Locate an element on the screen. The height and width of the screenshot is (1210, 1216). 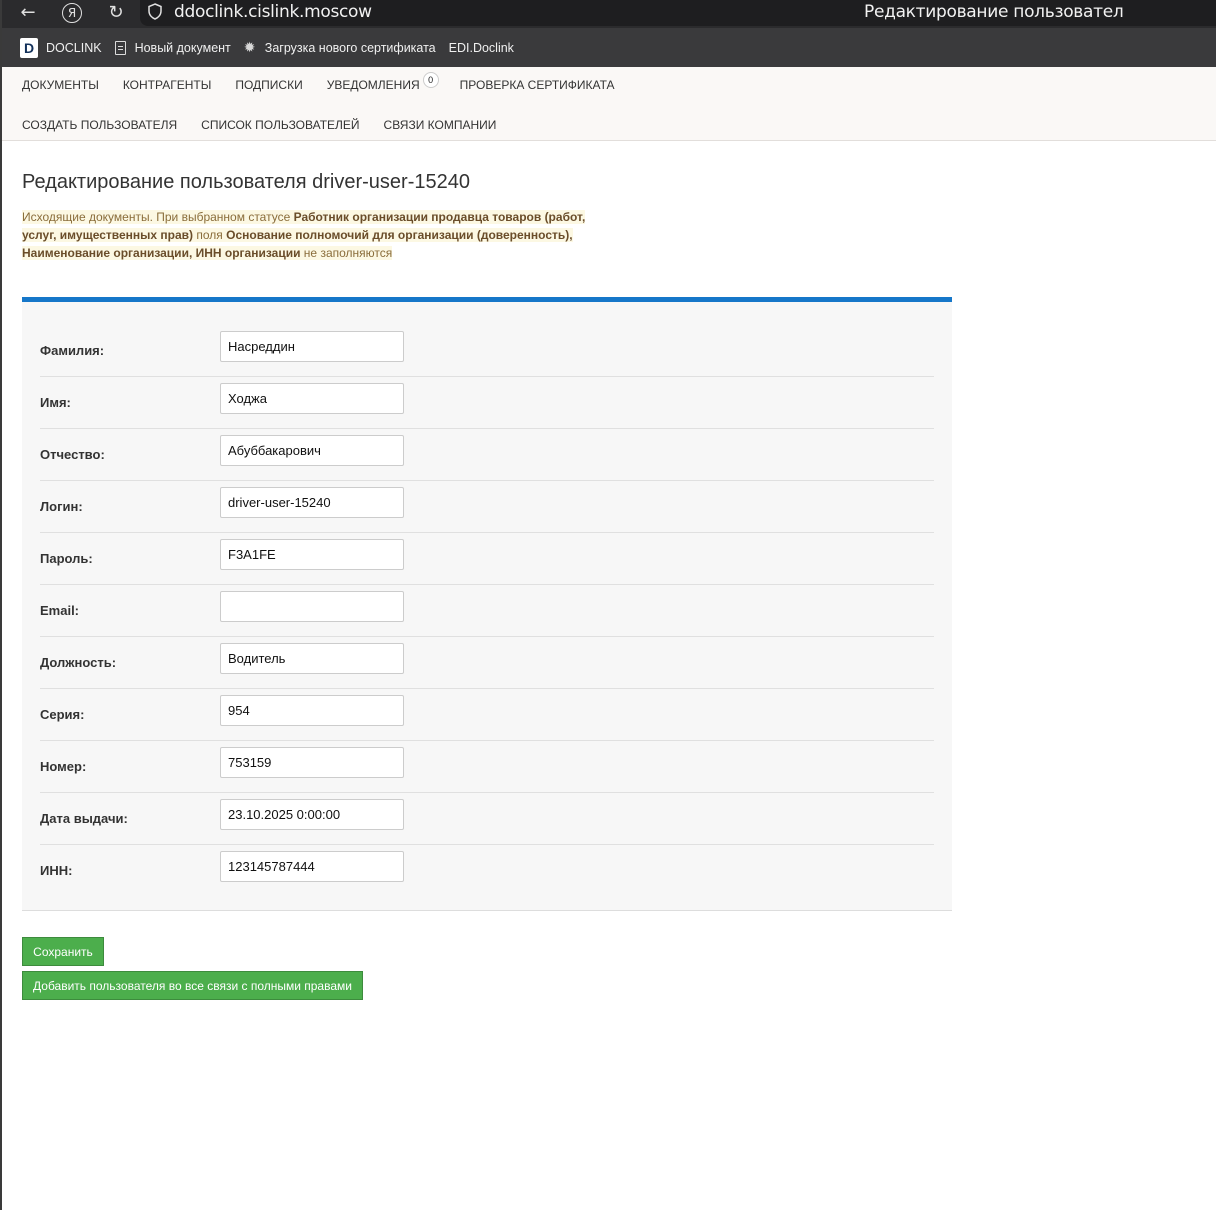
patronymic-field is located at coordinates (312, 450).